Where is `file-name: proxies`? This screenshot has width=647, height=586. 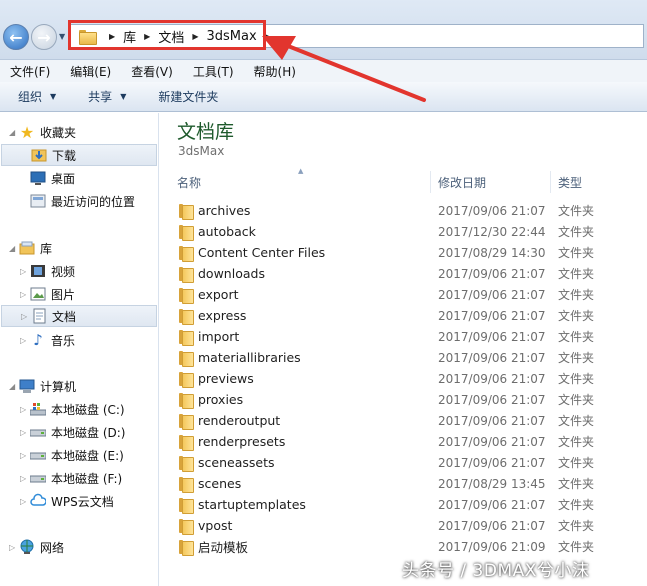
file-name: proxies is located at coordinates (221, 399).